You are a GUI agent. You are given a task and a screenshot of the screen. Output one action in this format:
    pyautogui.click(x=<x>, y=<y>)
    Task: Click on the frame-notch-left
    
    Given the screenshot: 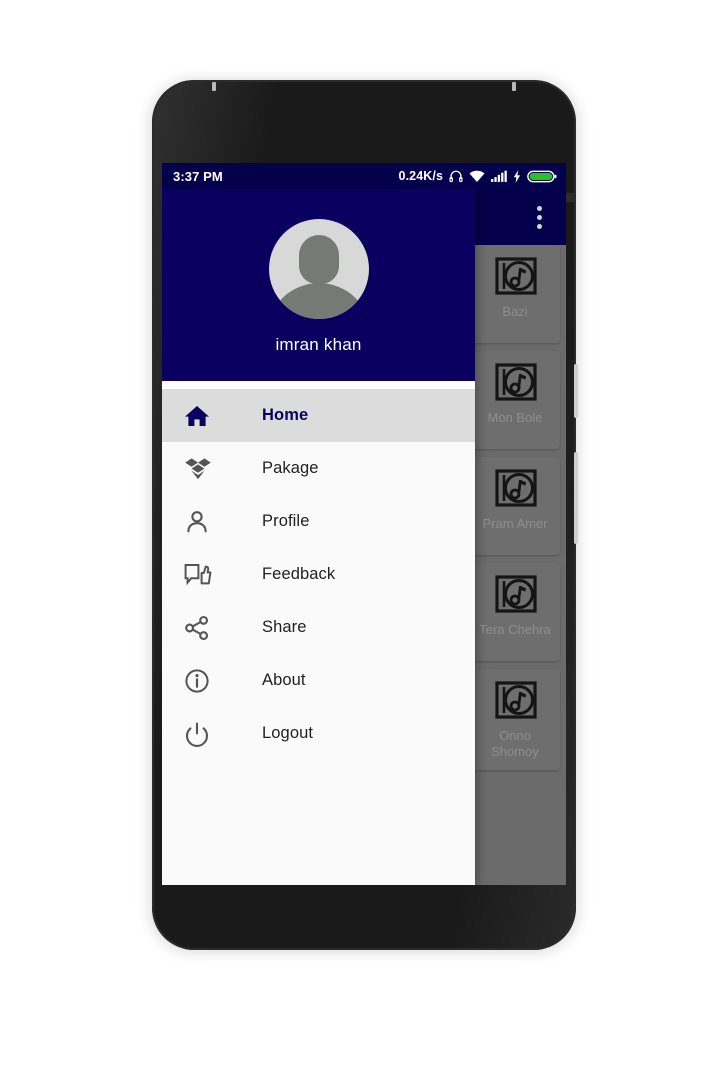 What is the action you would take?
    pyautogui.click(x=214, y=86)
    